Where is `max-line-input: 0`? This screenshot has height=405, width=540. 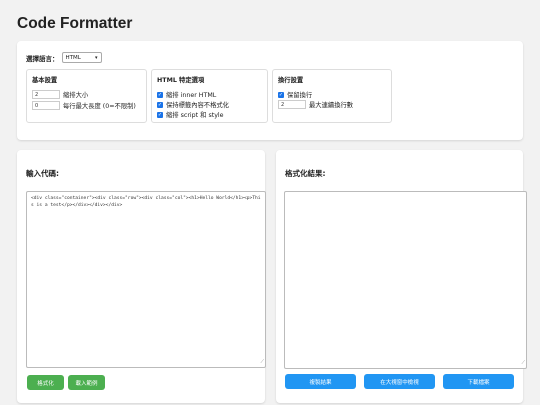
max-line-input: 0 is located at coordinates (46, 105).